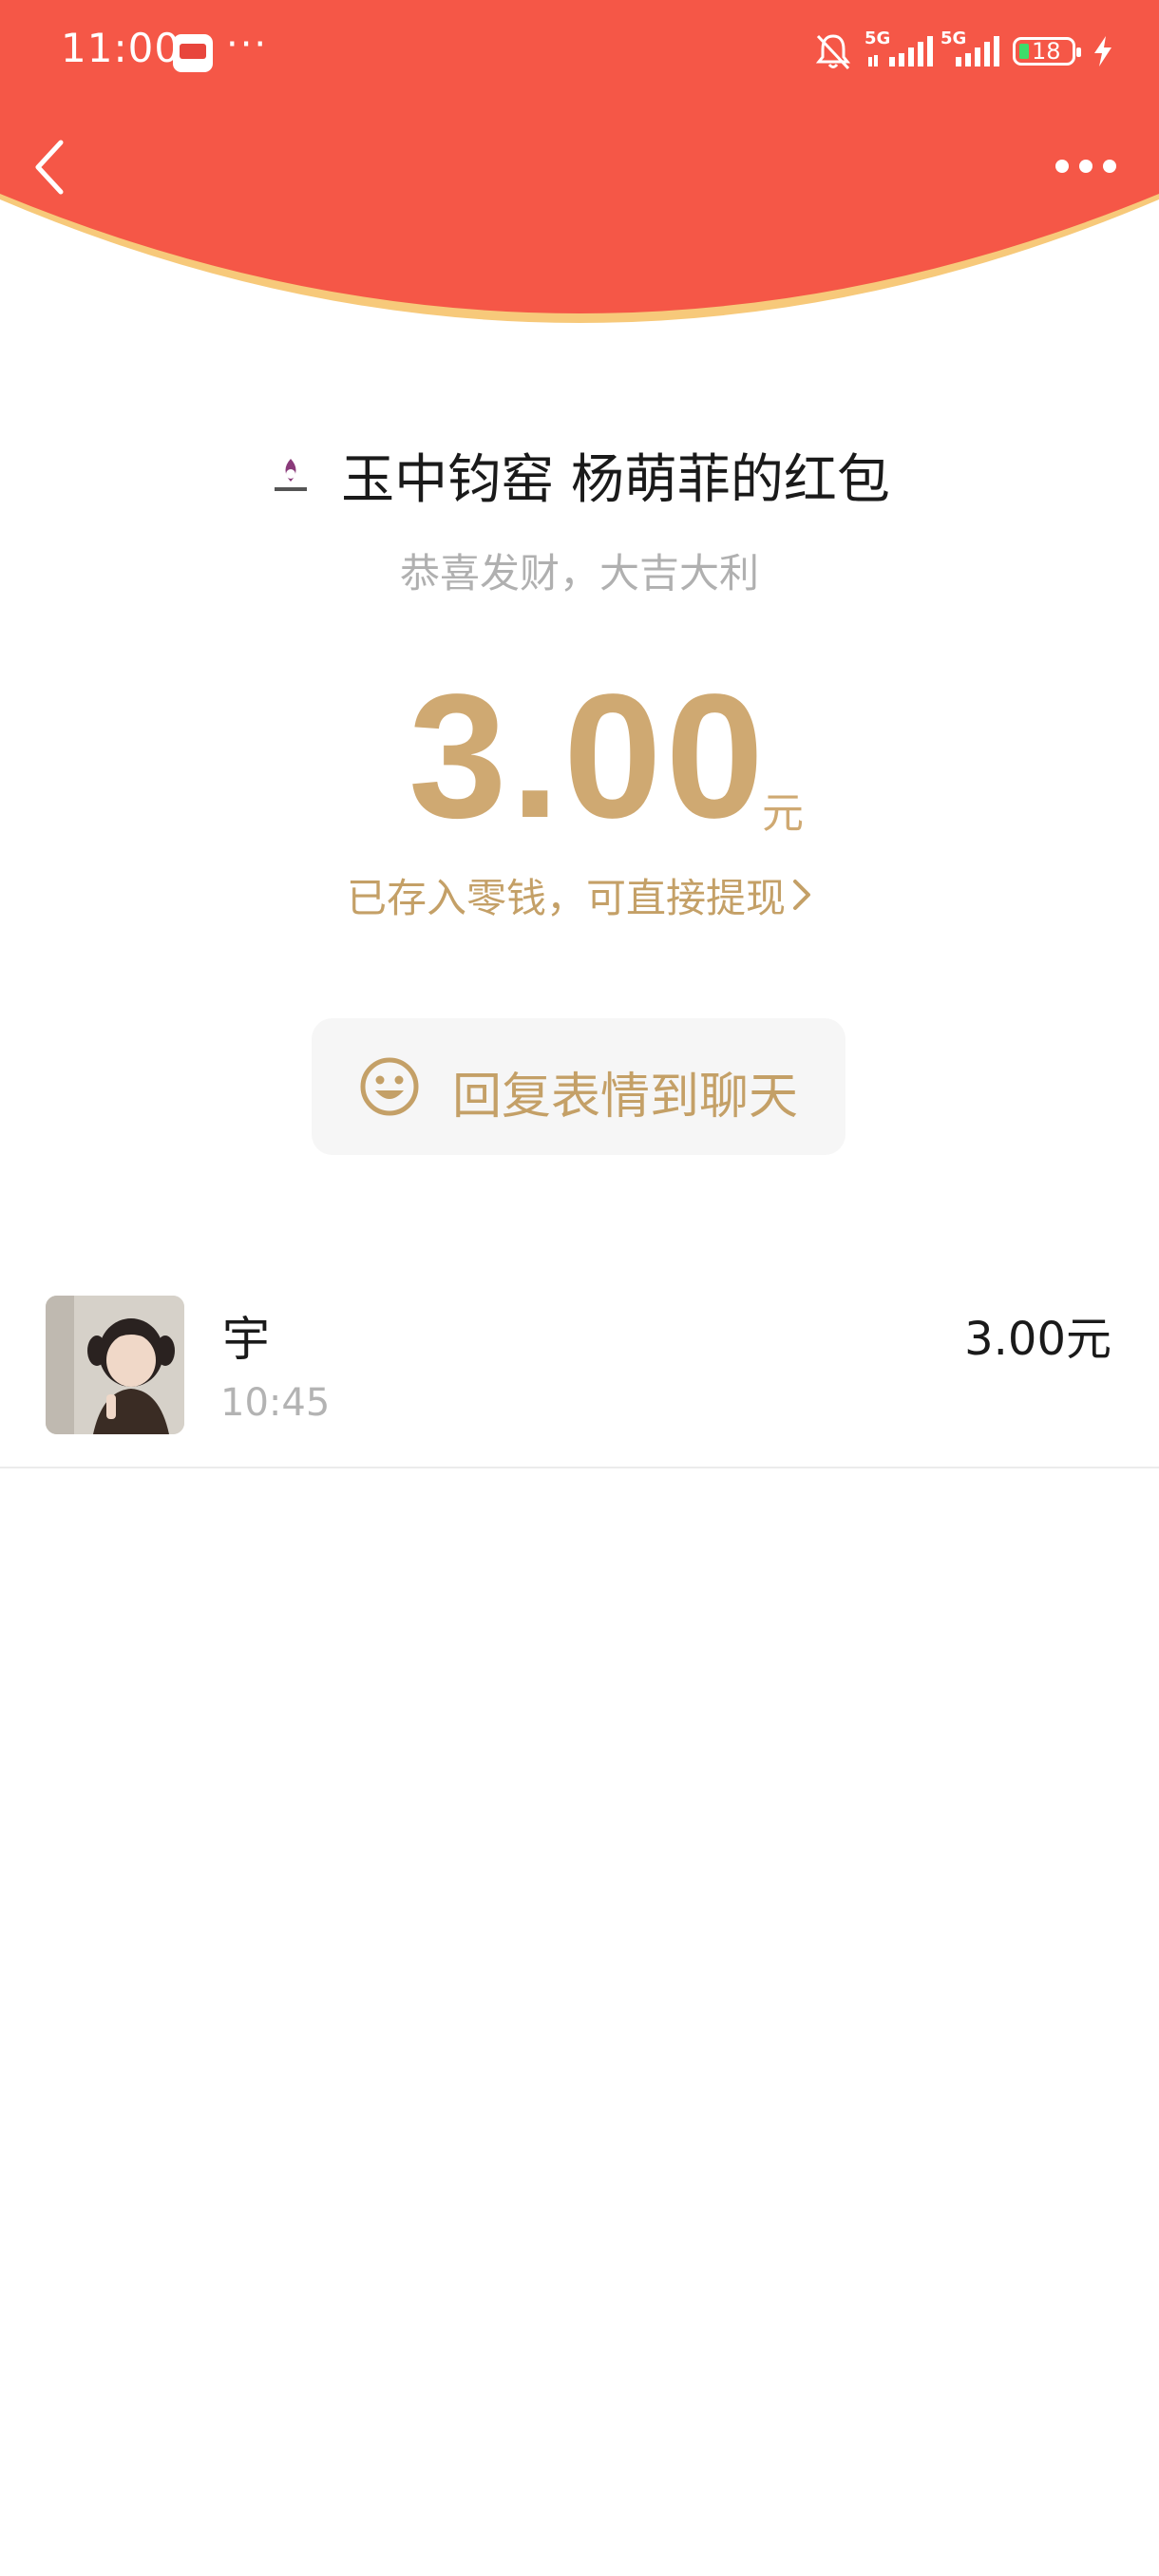 Image resolution: width=1159 pixels, height=2576 pixels. I want to click on list-item: 宇 10:45 3.00元, so click(579, 1370).